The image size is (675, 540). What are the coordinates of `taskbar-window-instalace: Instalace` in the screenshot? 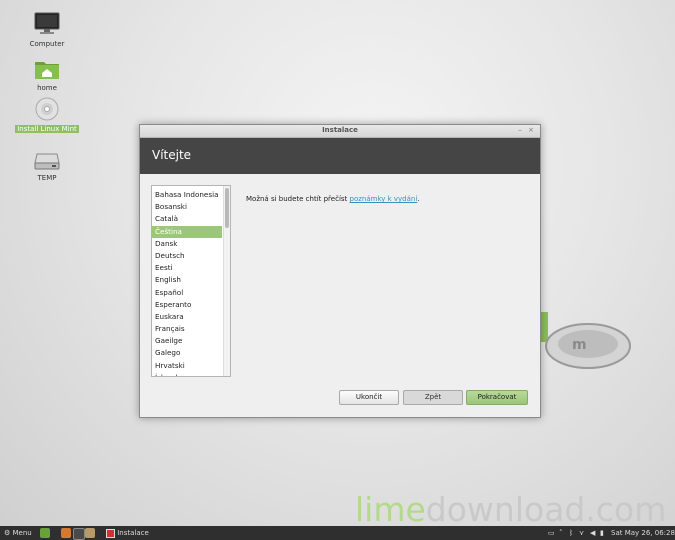 It's located at (127, 533).